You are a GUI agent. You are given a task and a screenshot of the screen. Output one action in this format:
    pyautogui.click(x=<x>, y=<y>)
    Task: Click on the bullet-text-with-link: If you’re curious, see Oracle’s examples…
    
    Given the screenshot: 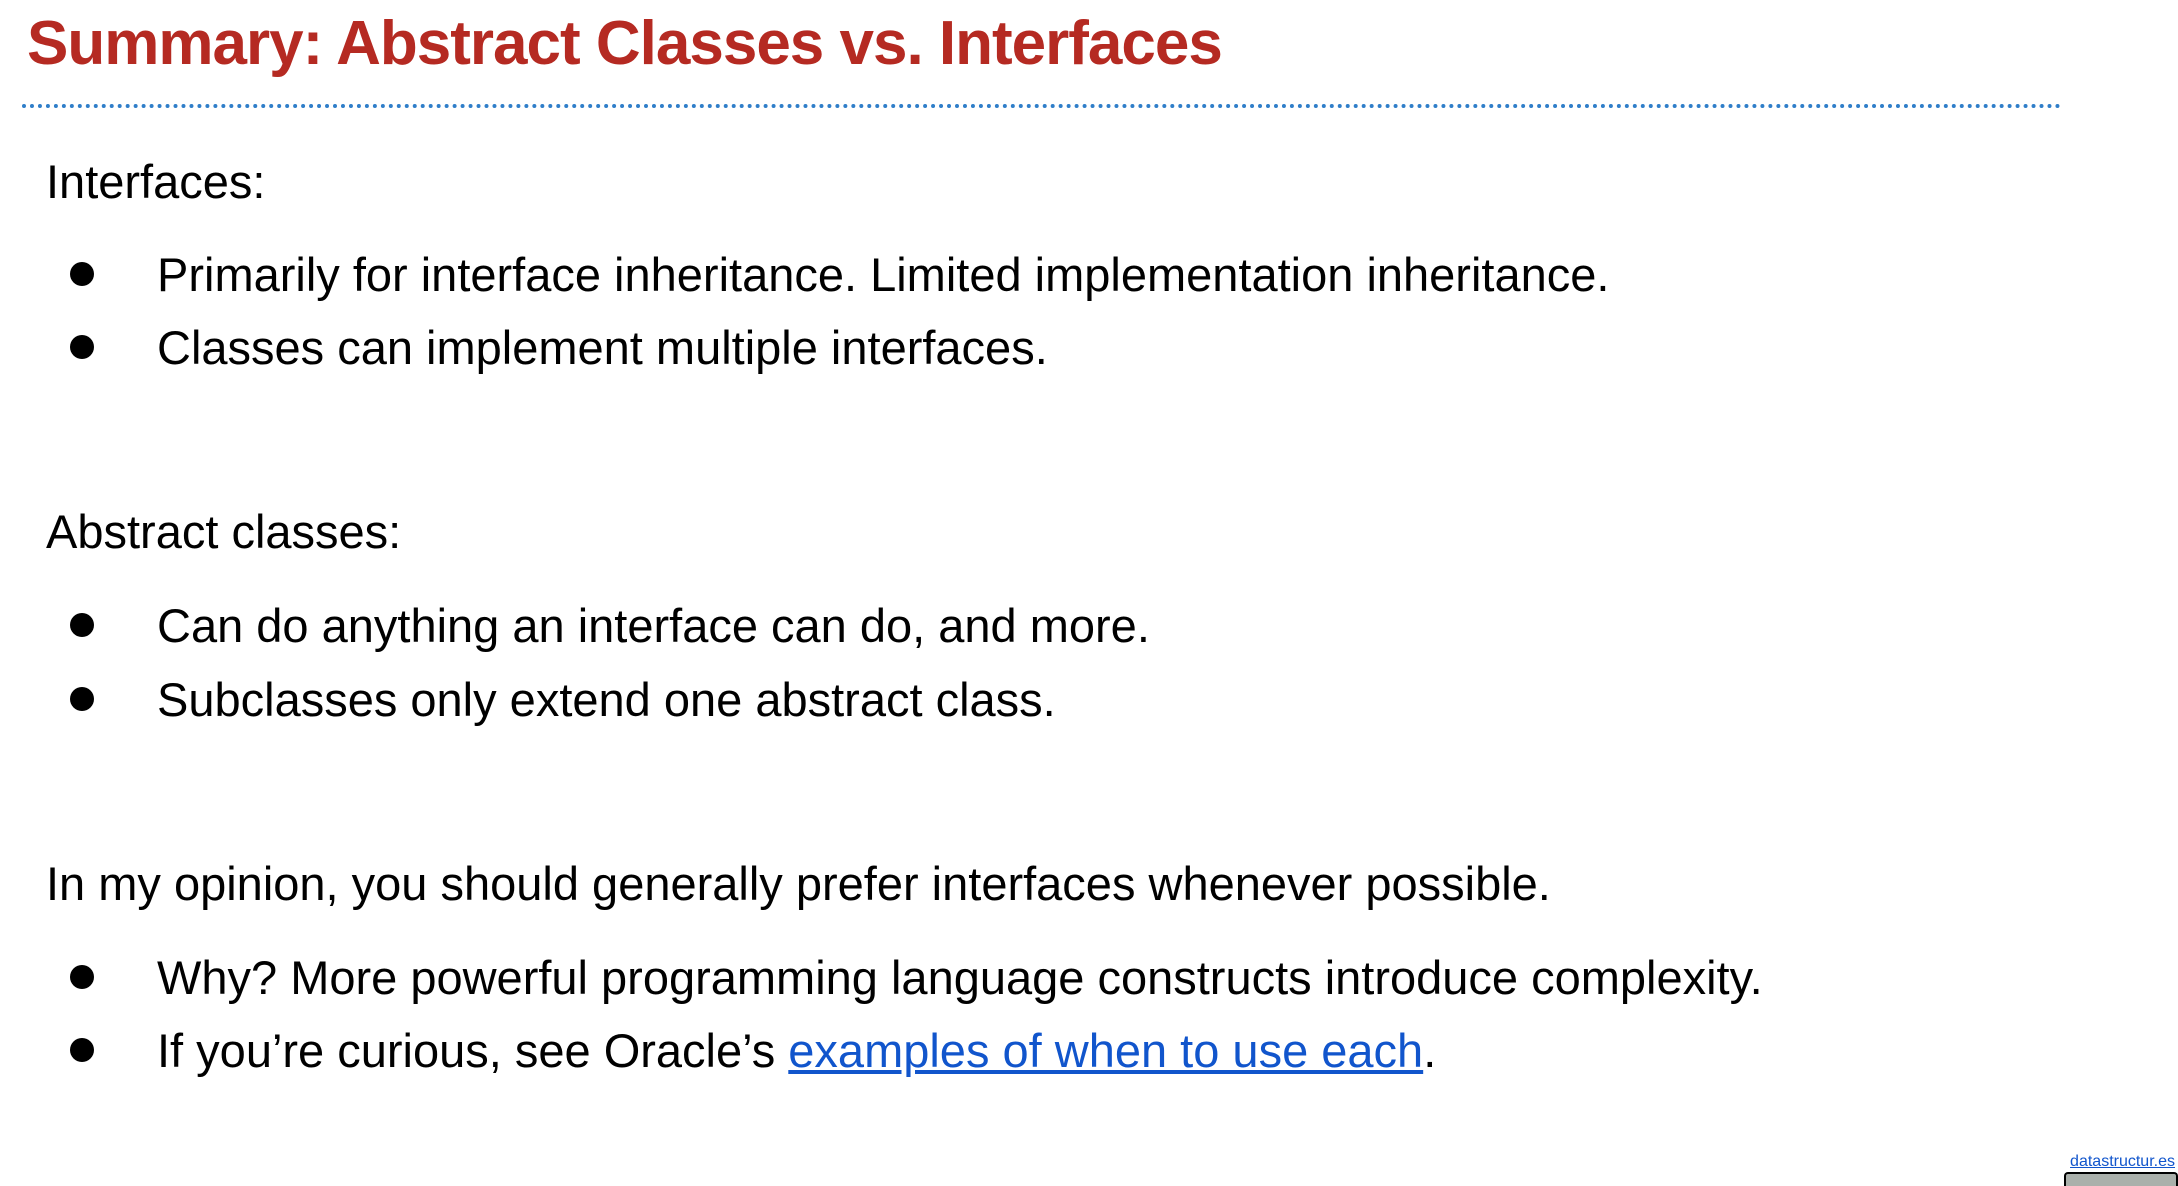 What is the action you would take?
    pyautogui.click(x=796, y=1050)
    